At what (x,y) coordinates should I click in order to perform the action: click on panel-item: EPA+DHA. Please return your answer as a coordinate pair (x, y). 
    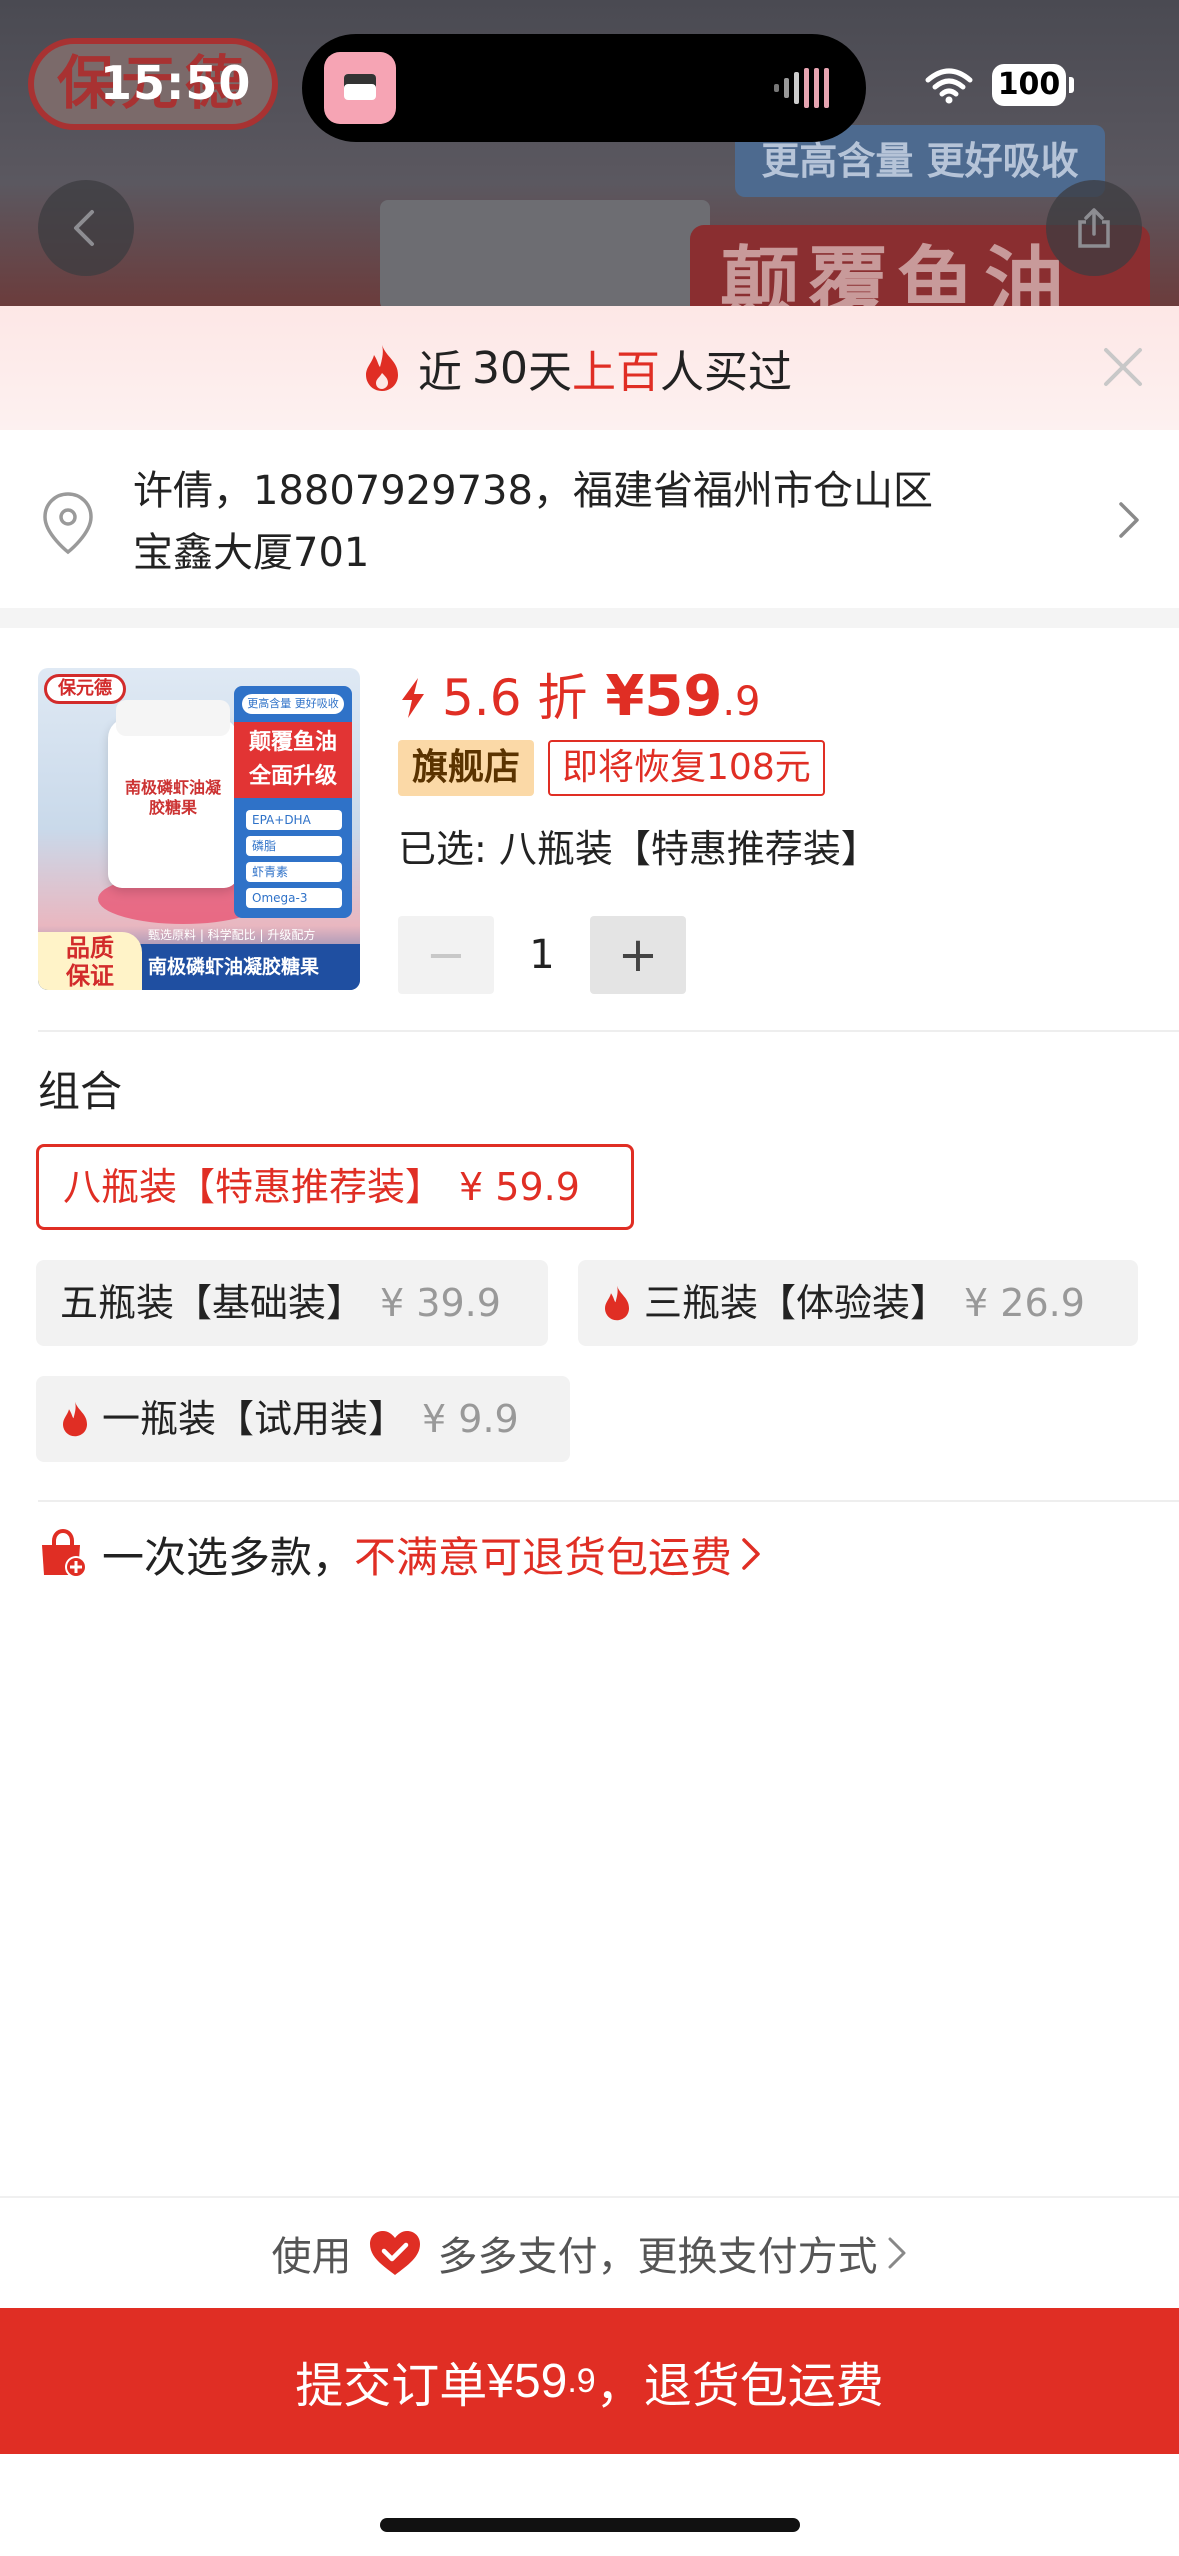
    Looking at the image, I should click on (294, 820).